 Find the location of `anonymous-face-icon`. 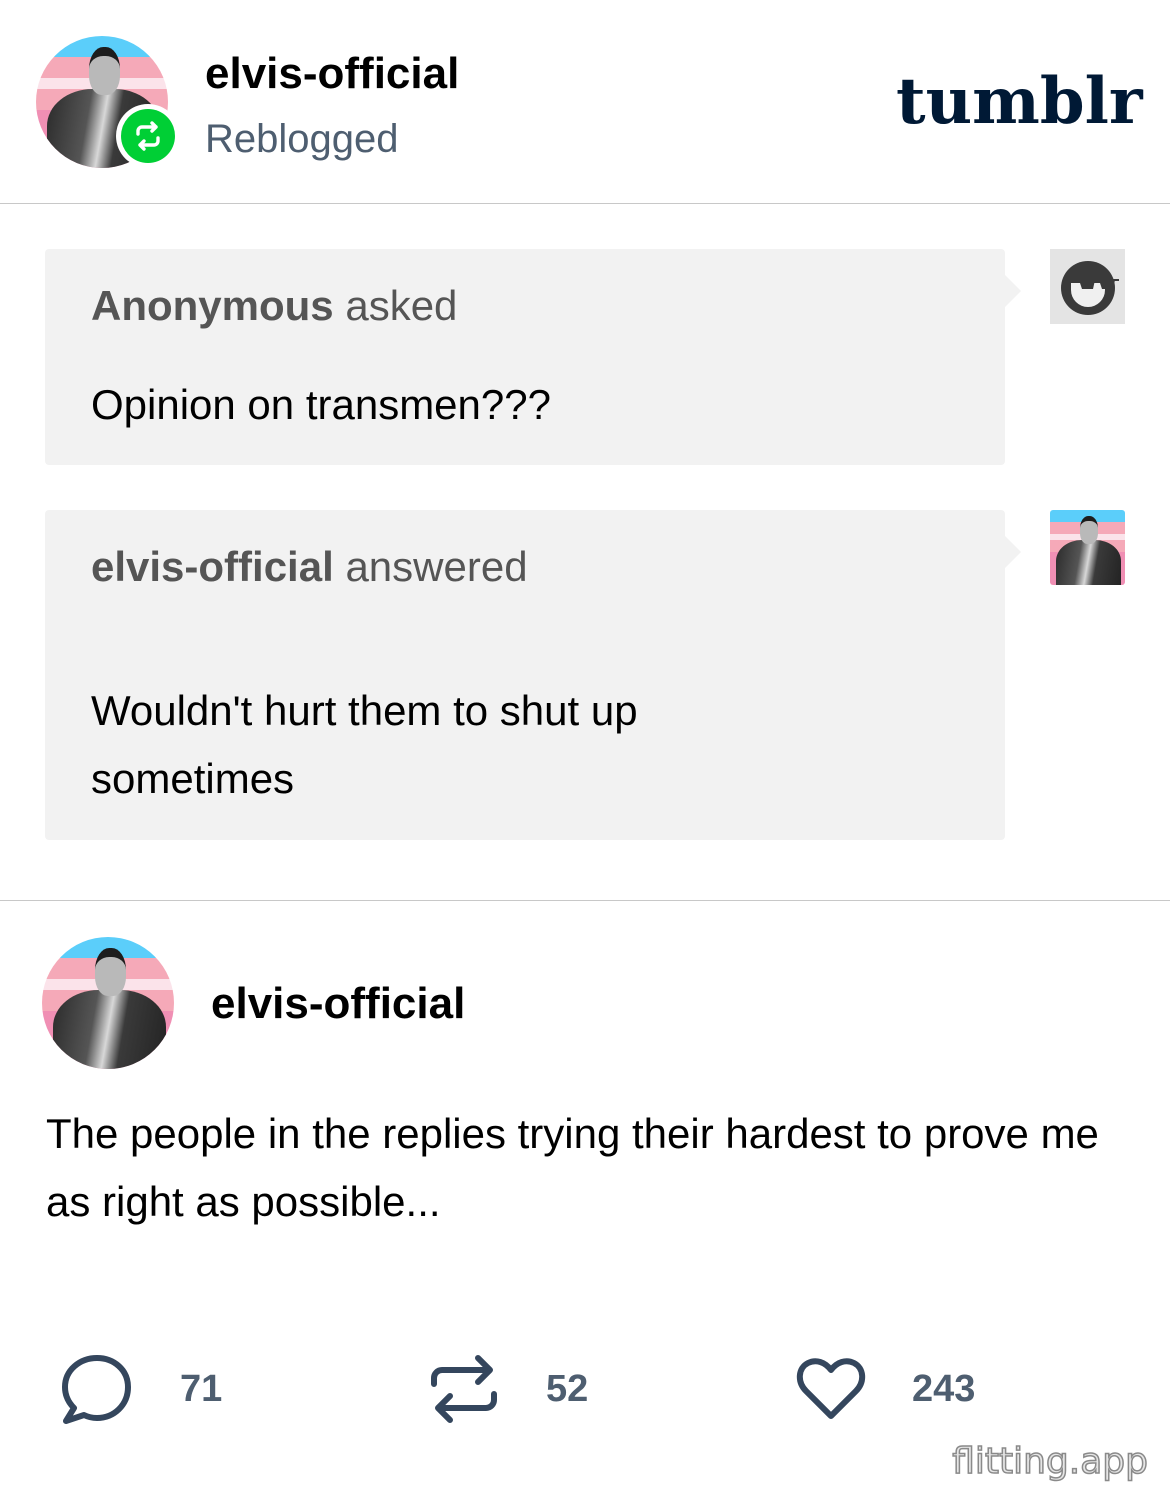

anonymous-face-icon is located at coordinates (1090, 288).